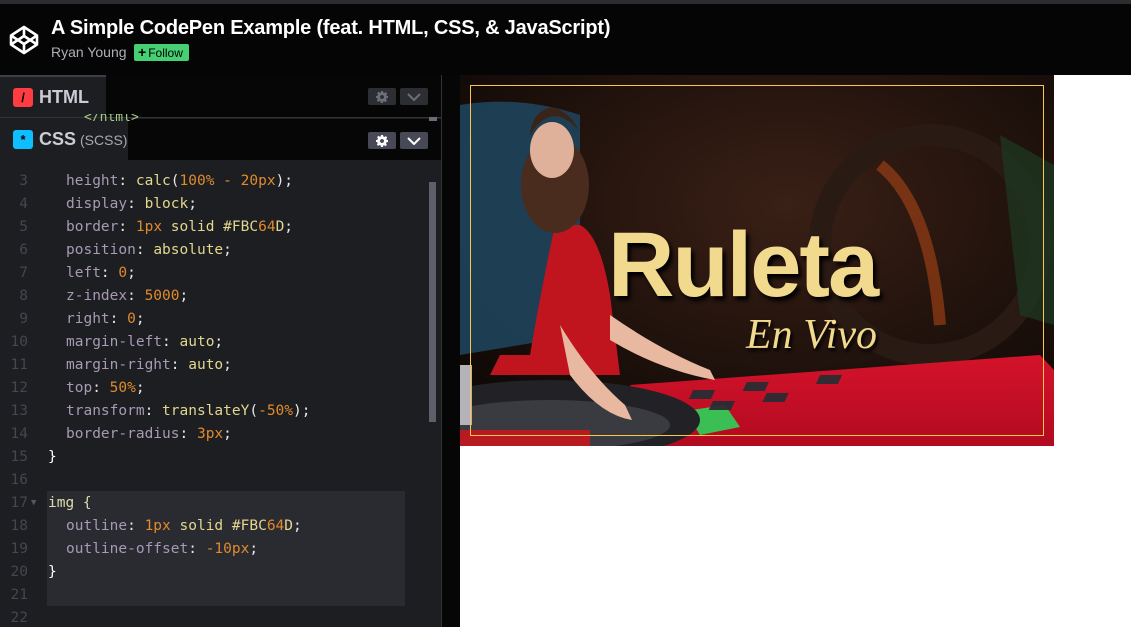  I want to click on line-number: 21, so click(19, 595).